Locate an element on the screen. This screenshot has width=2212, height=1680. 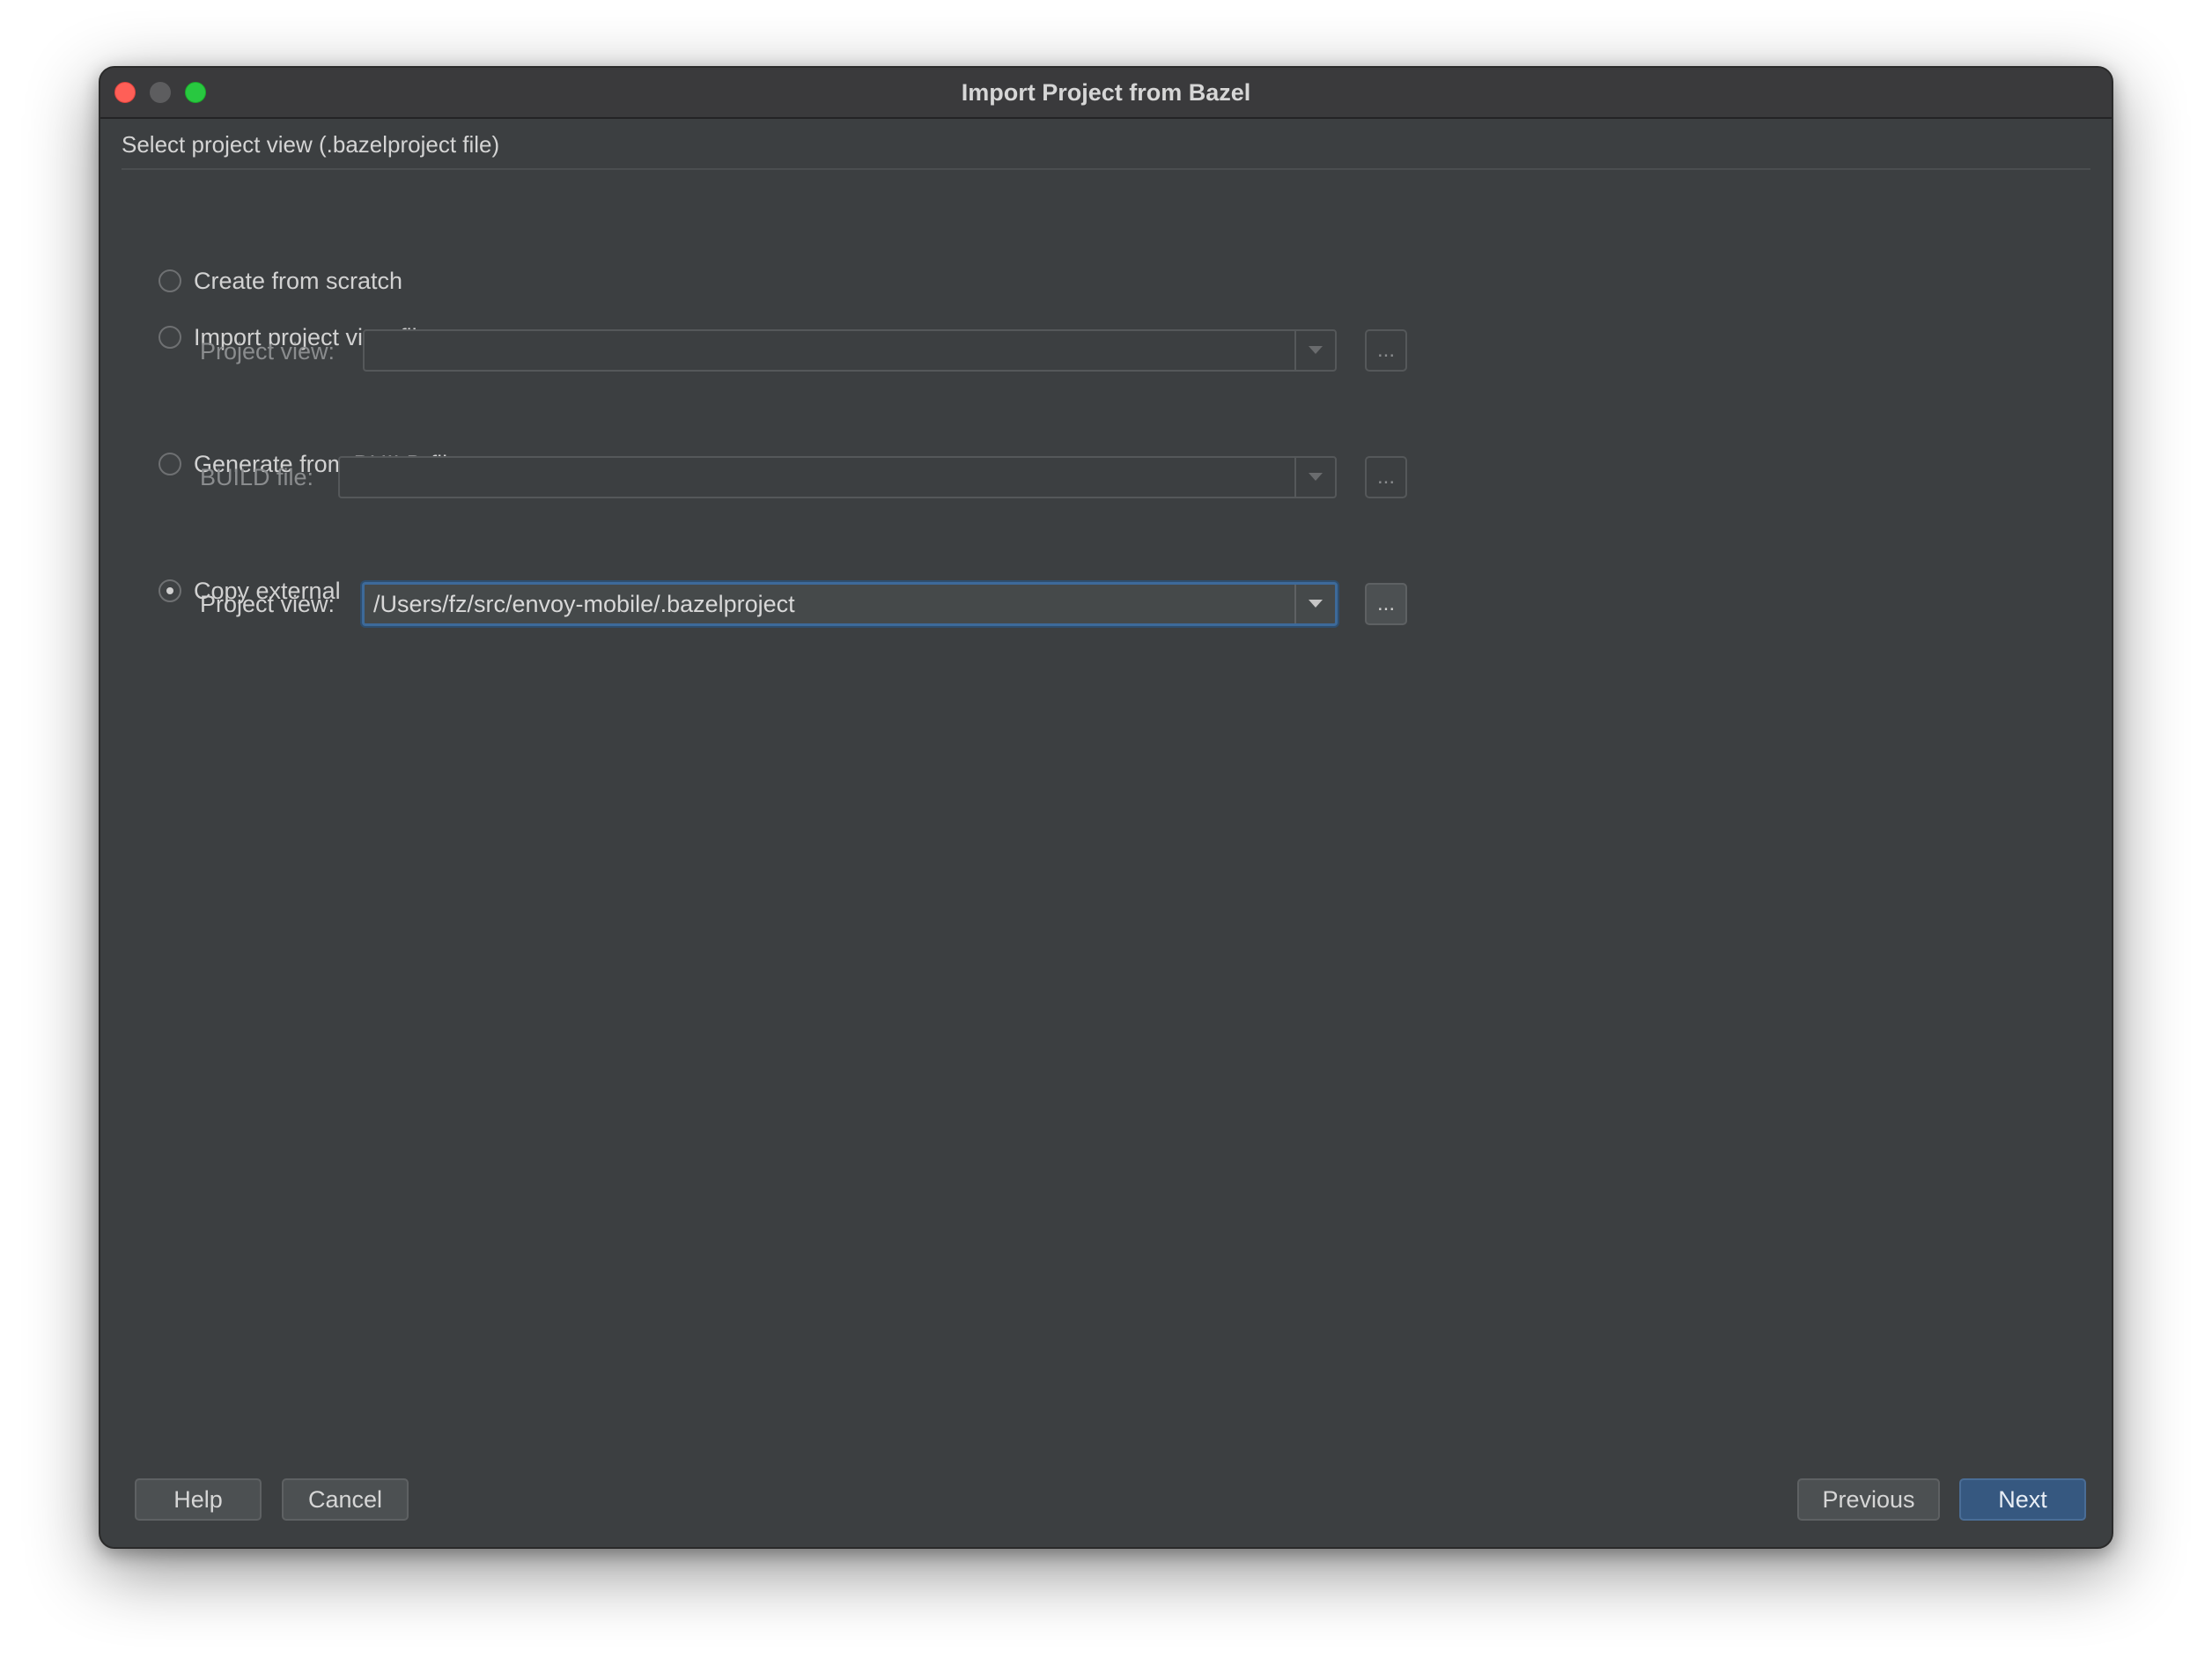
radio-copy-external is located at coordinates (170, 590).